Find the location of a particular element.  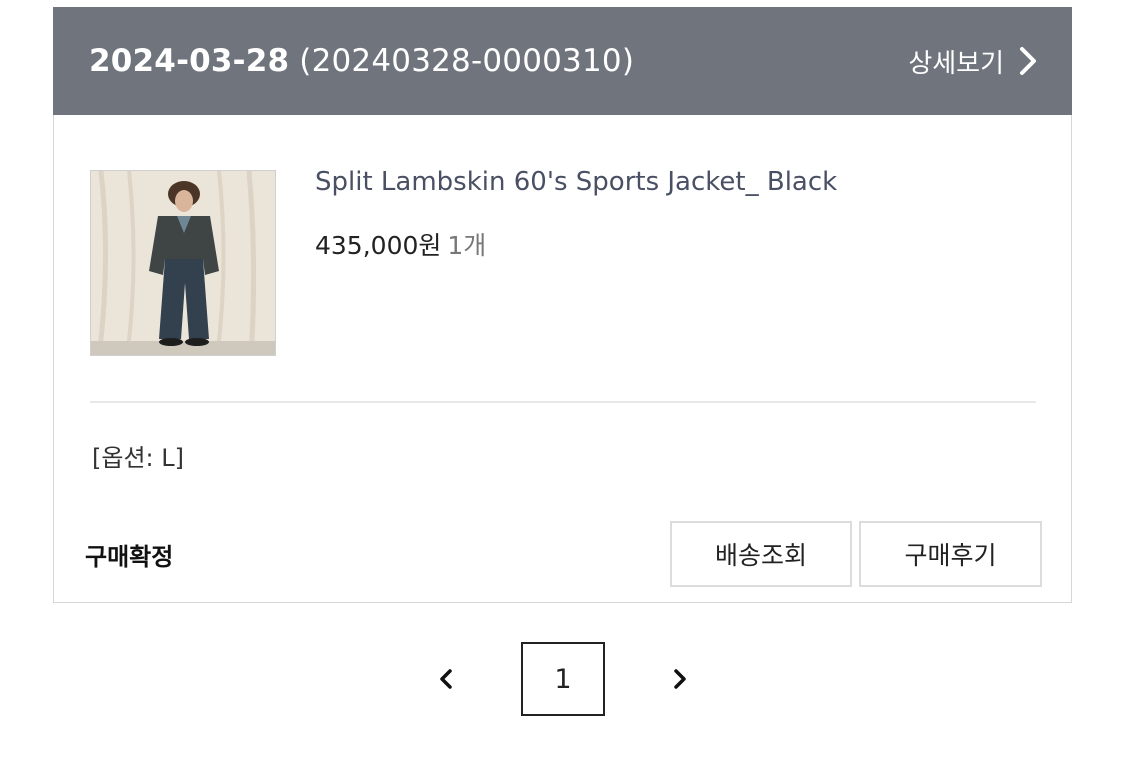

purchase-review-button: 구매후기 is located at coordinates (950, 554).